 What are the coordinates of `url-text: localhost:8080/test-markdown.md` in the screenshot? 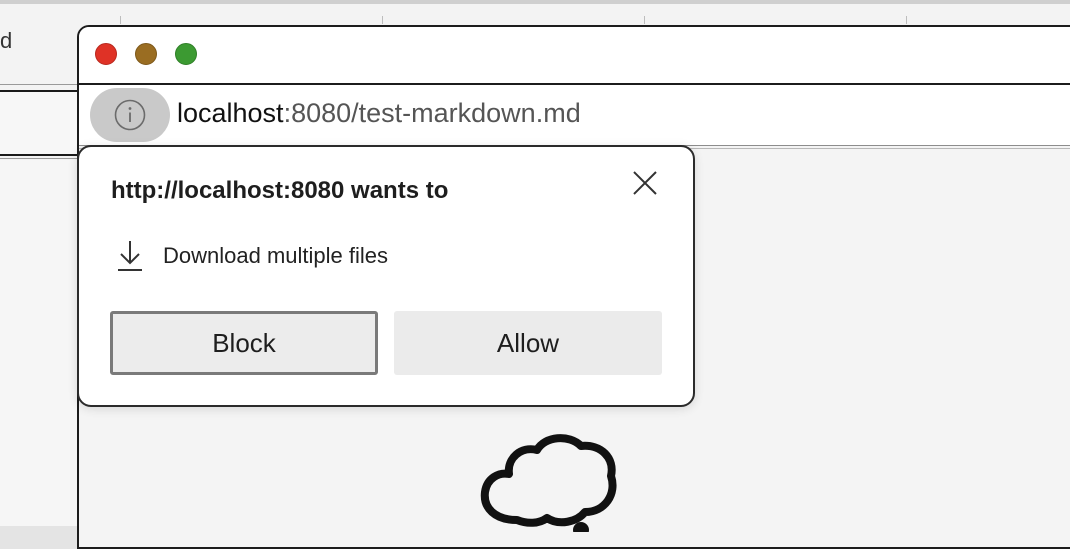 It's located at (379, 113).